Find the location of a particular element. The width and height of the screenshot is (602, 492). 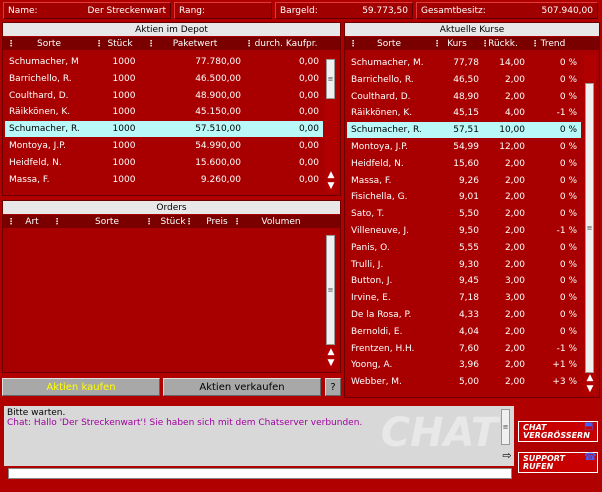

depot-col-stueck: ⋮ Stück is located at coordinates (120, 43).